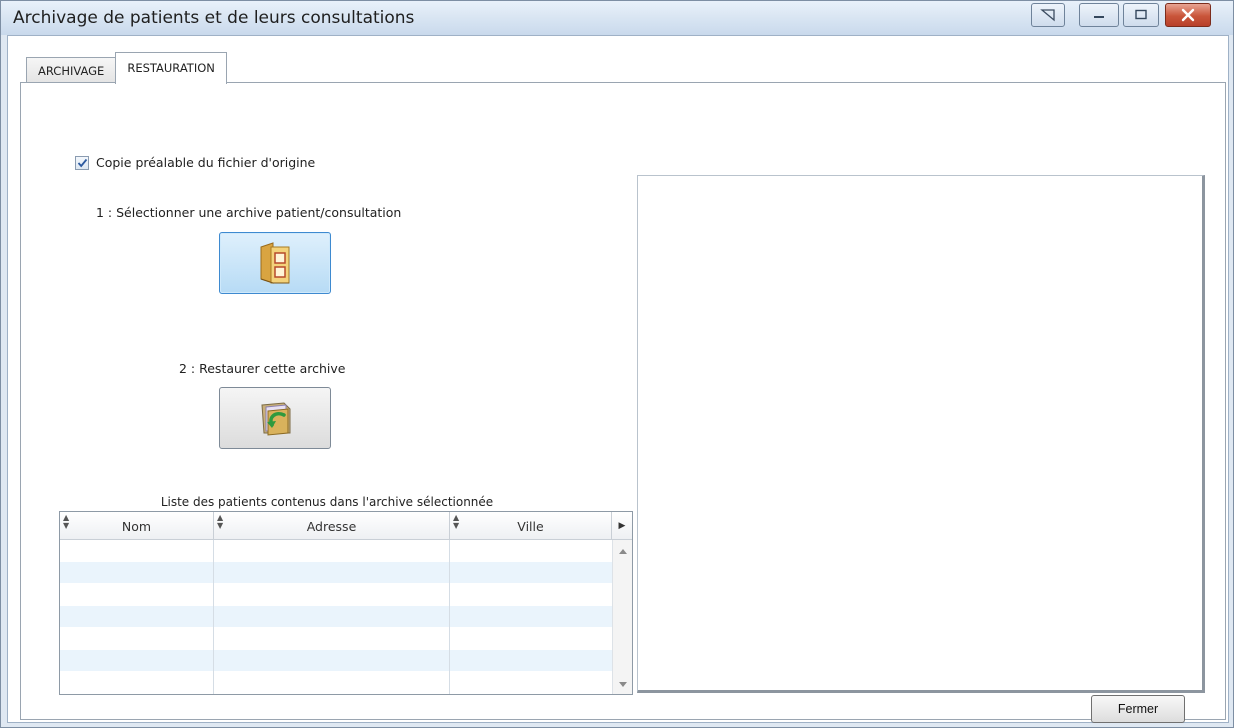  I want to click on column-header-ville: ▲ ▼ Ville, so click(531, 526).